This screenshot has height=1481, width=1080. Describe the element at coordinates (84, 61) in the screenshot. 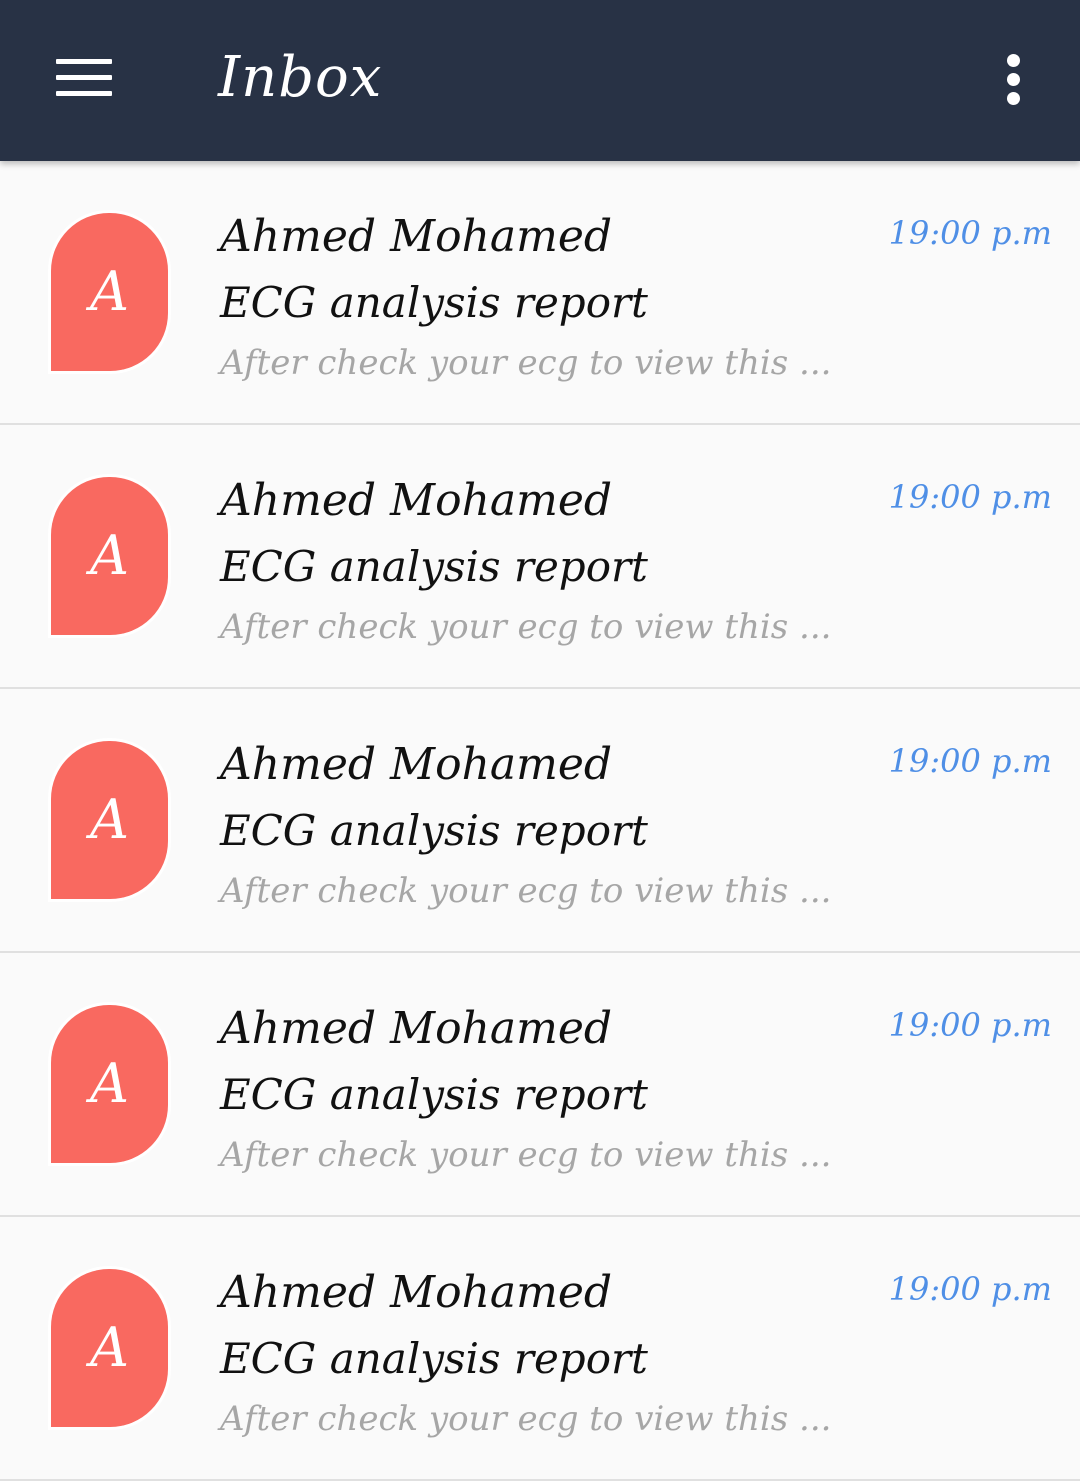

I see `menu-bar-top` at that location.